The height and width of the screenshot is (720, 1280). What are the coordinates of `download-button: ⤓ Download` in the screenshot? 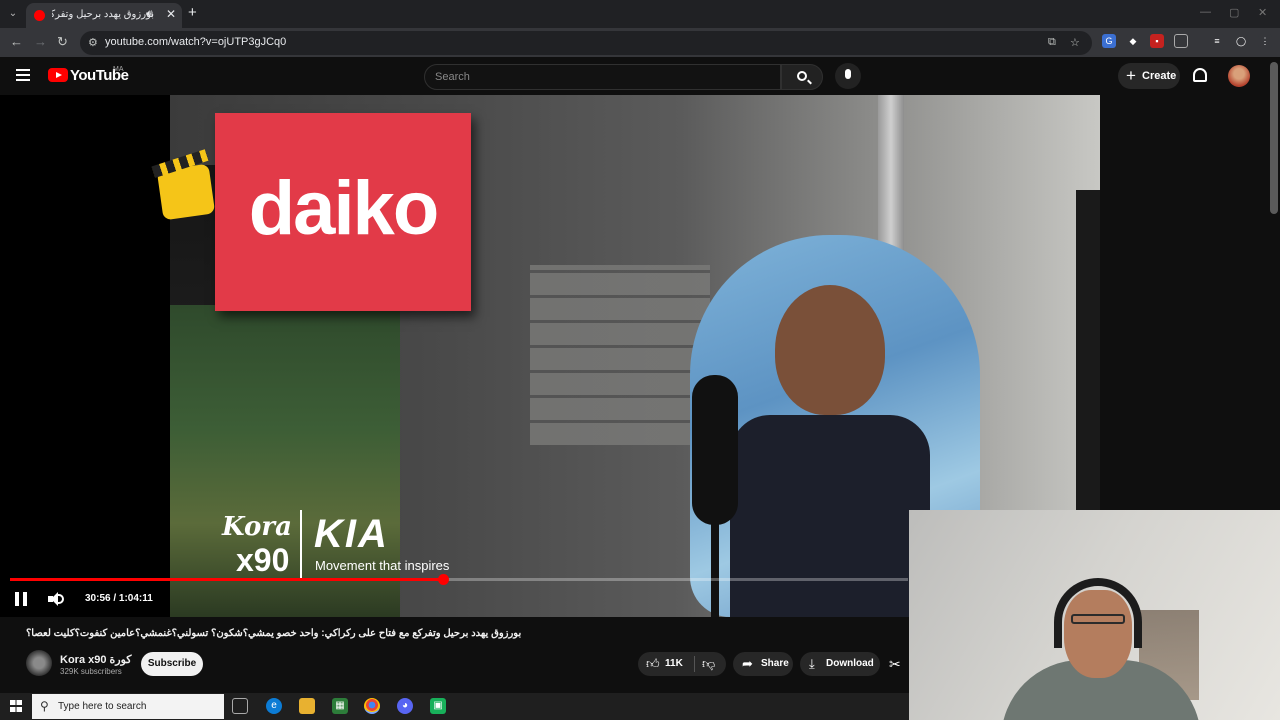 It's located at (840, 664).